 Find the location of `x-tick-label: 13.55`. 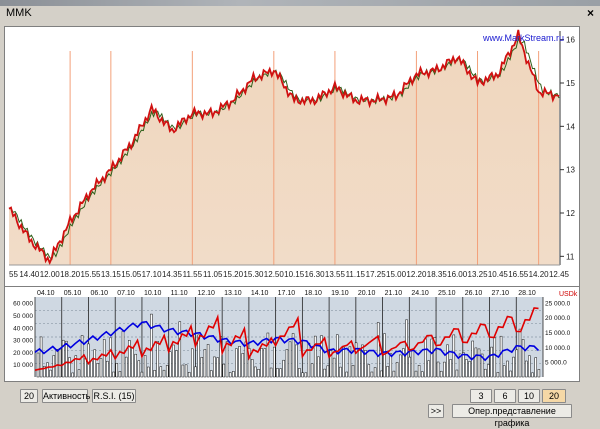

x-tick-label: 13.55 is located at coordinates (335, 274).